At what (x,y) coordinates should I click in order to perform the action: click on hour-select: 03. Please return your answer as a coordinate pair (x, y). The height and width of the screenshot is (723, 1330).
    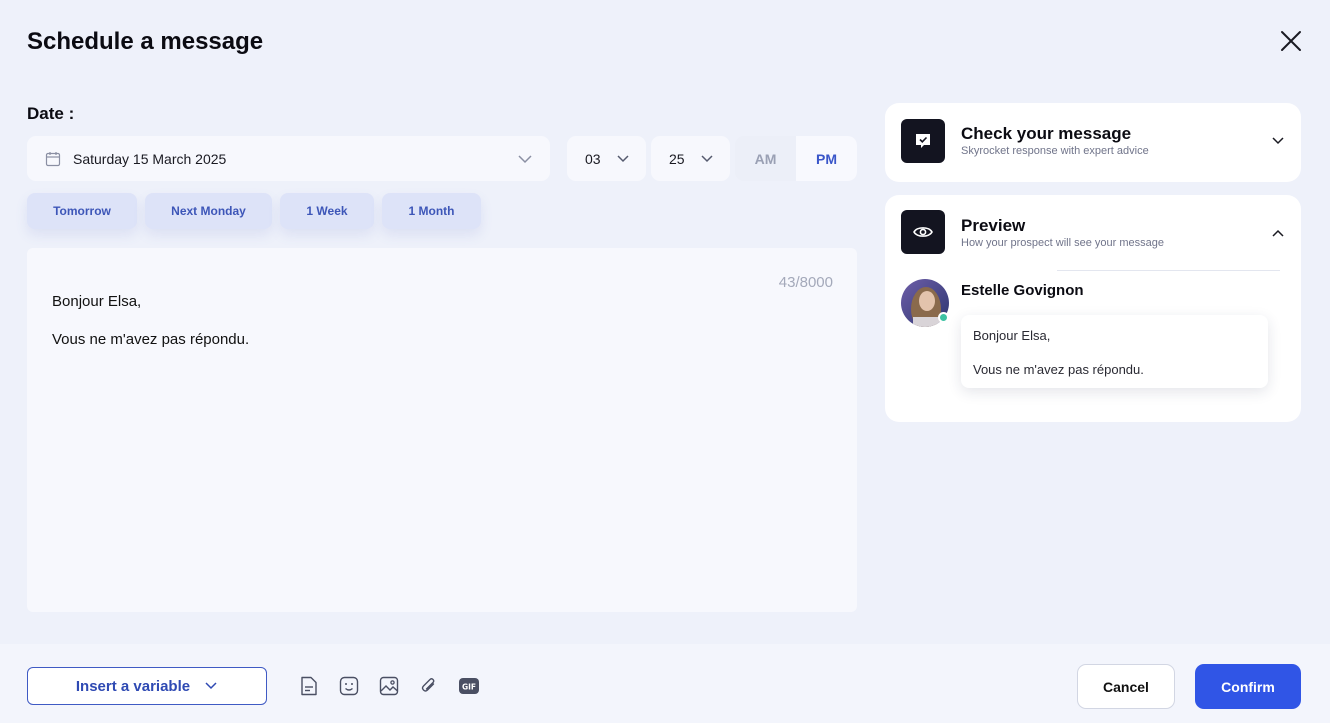
    Looking at the image, I should click on (606, 158).